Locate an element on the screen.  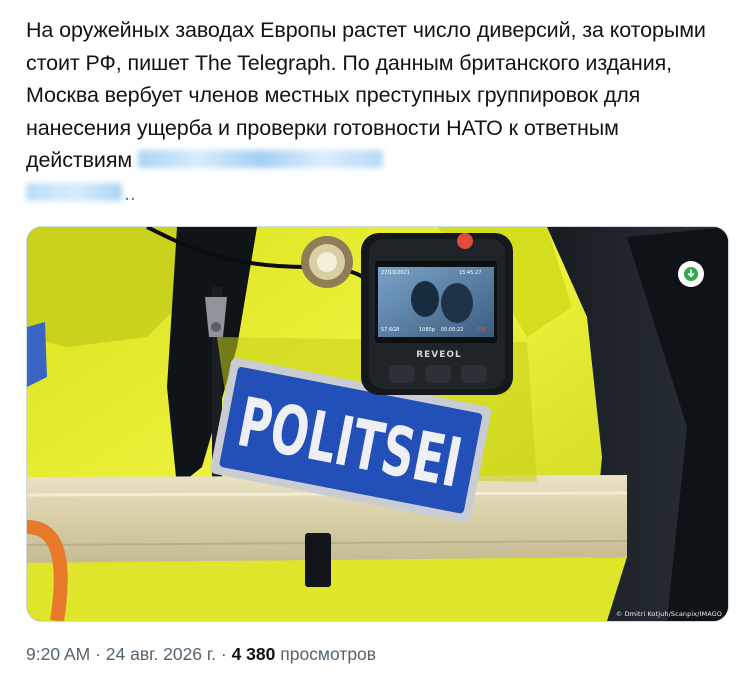
svg-text: 27/10/2021 is located at coordinates (395, 273).